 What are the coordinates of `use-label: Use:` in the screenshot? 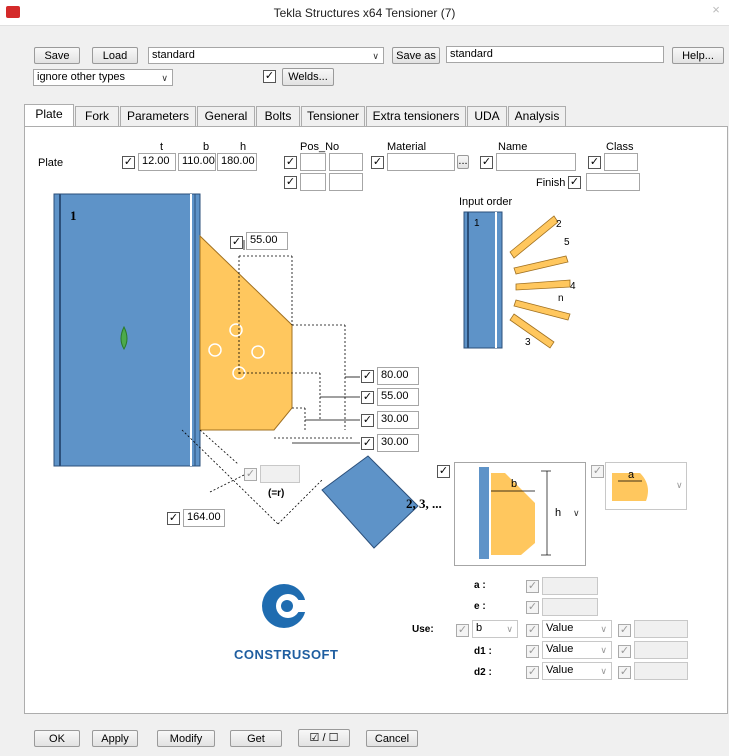 It's located at (423, 629).